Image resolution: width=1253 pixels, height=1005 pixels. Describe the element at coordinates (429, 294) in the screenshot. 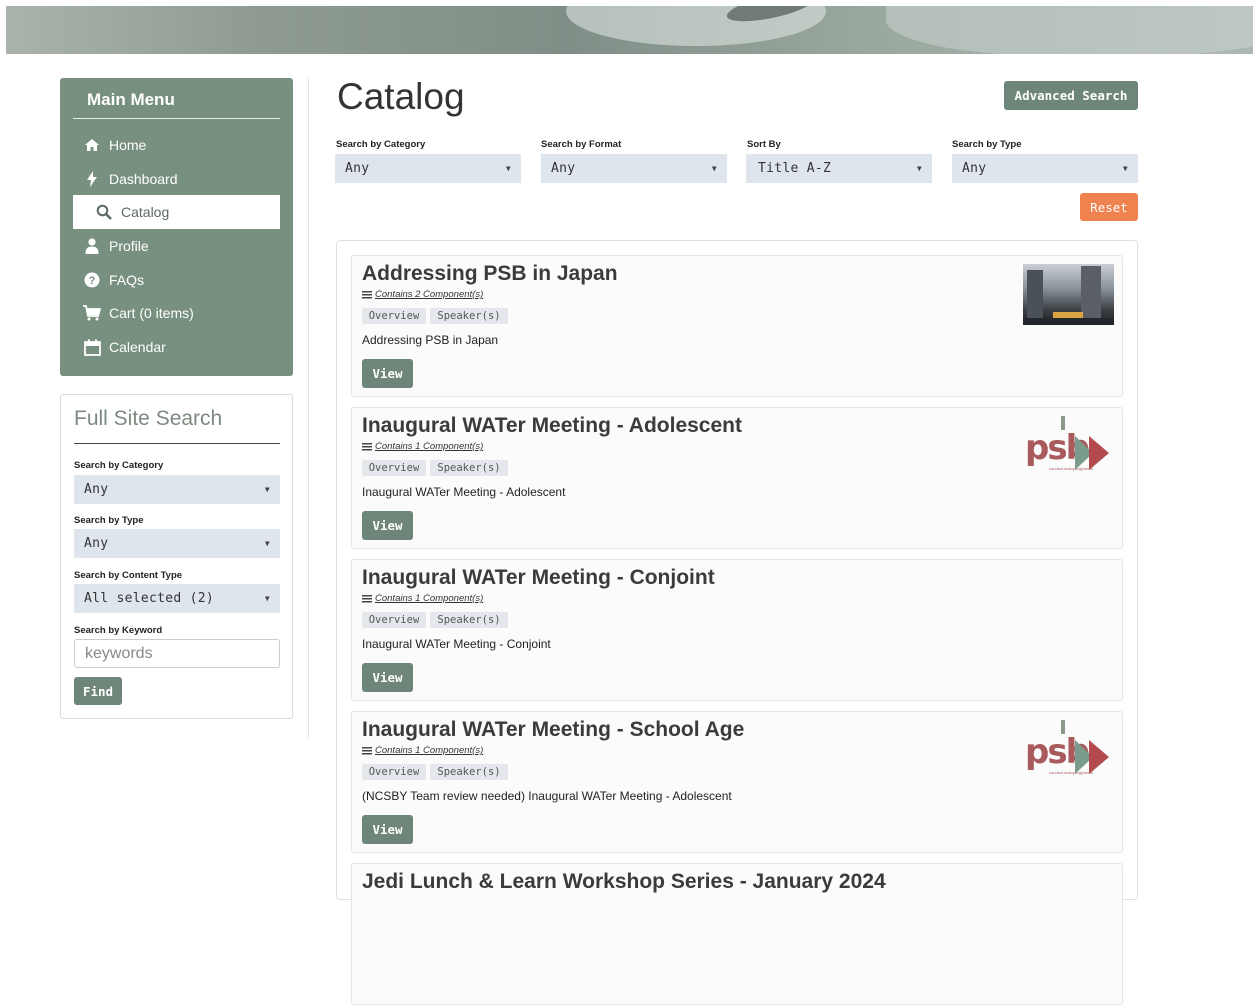

I see `components-link: Contains 2 Component(s)` at that location.